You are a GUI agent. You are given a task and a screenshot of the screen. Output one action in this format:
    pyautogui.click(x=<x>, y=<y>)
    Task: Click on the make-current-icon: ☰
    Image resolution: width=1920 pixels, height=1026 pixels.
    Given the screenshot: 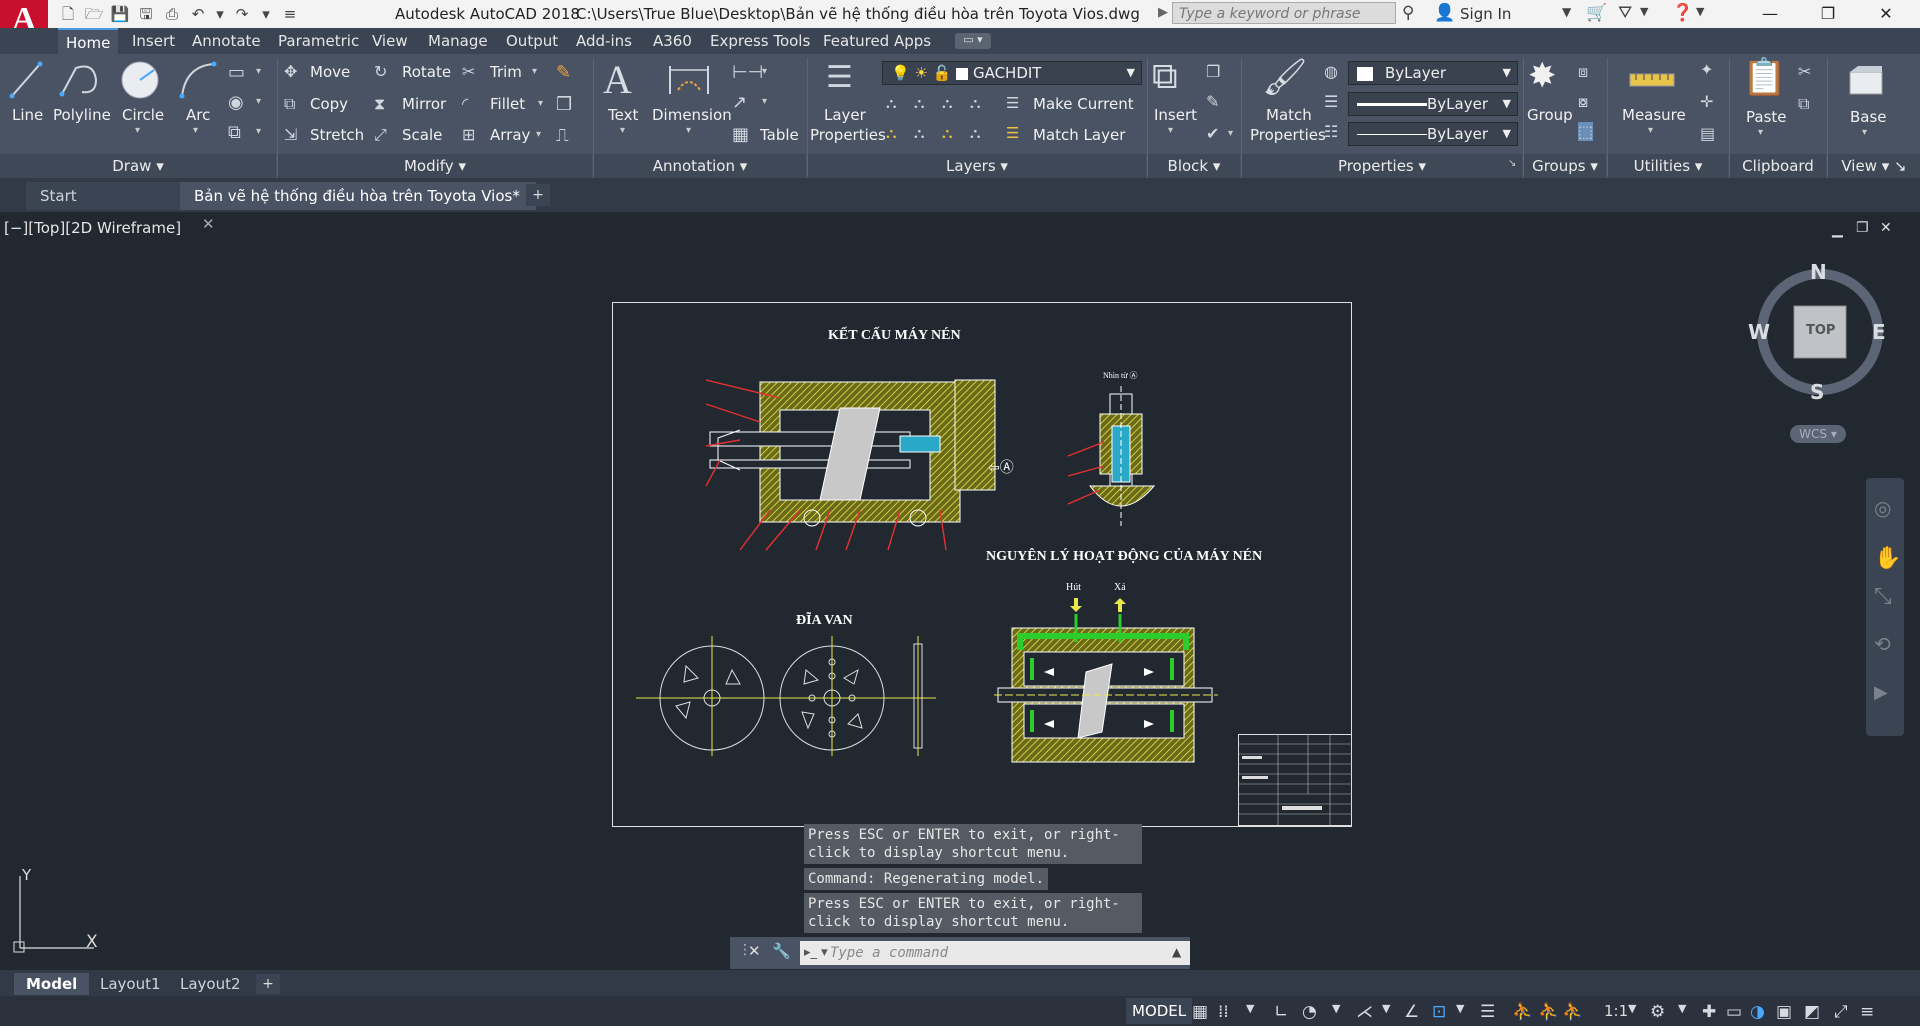 What is the action you would take?
    pyautogui.click(x=1012, y=103)
    